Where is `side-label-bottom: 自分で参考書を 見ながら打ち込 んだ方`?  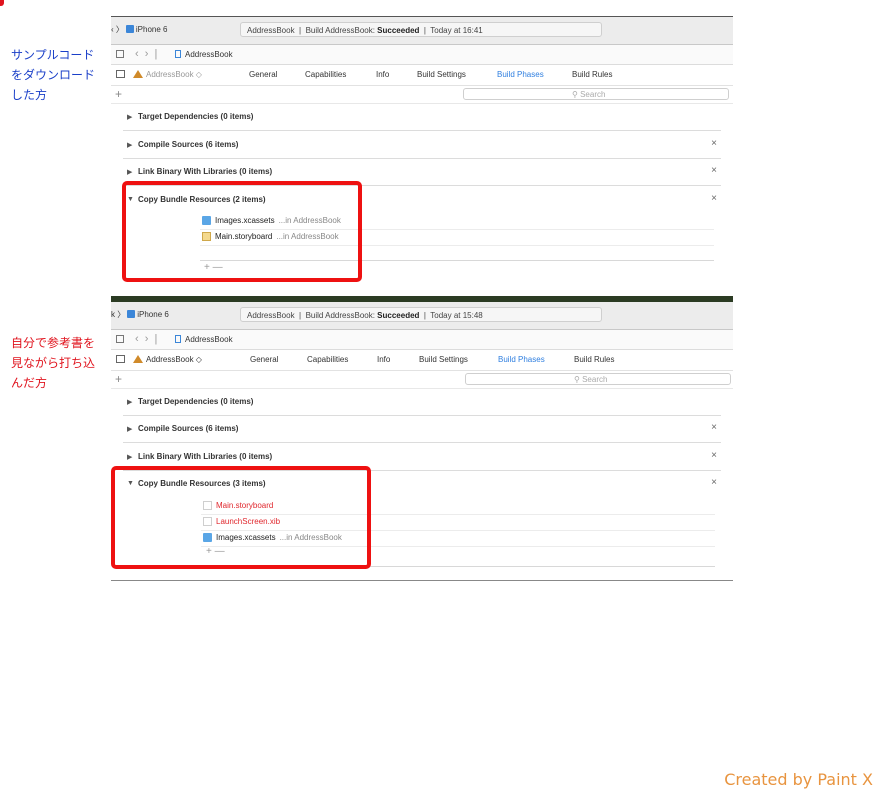
side-label-bottom: 自分で参考書を 見ながら打ち込 んだ方 is located at coordinates (53, 363).